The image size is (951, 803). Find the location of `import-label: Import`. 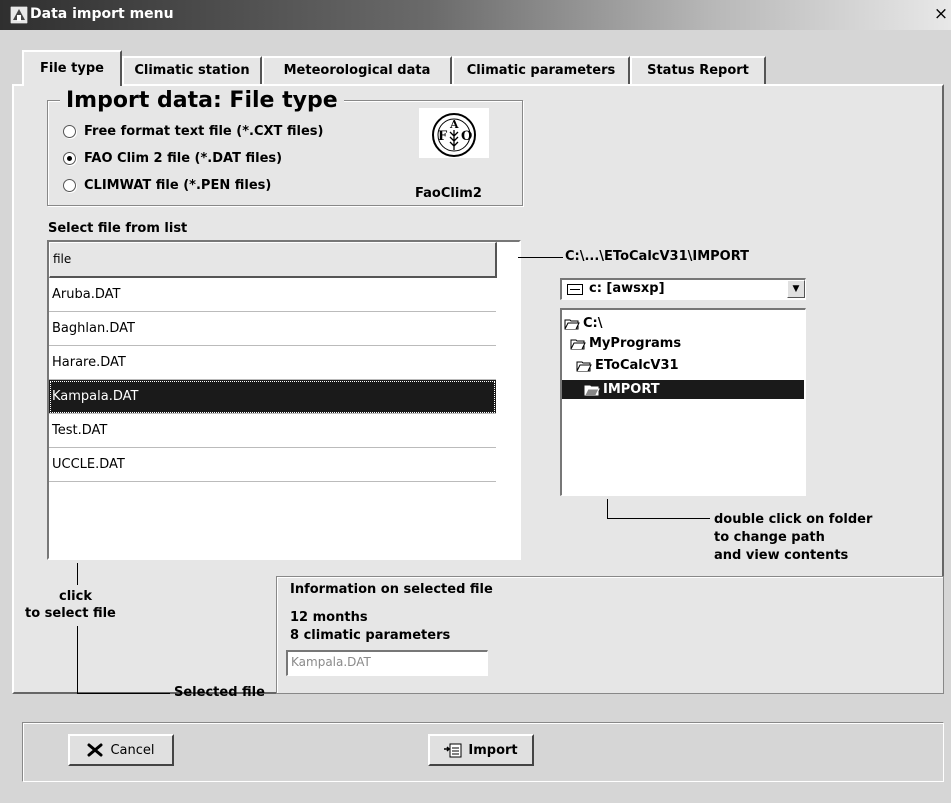

import-label: Import is located at coordinates (493, 750).